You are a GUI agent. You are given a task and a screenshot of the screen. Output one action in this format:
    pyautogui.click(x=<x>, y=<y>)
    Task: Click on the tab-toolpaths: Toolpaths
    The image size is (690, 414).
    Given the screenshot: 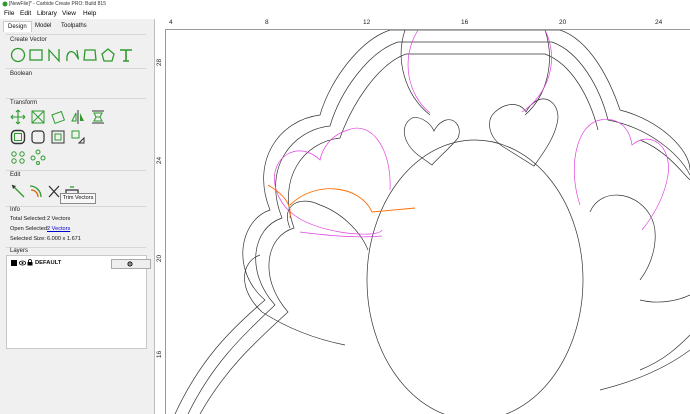 What is the action you would take?
    pyautogui.click(x=74, y=26)
    